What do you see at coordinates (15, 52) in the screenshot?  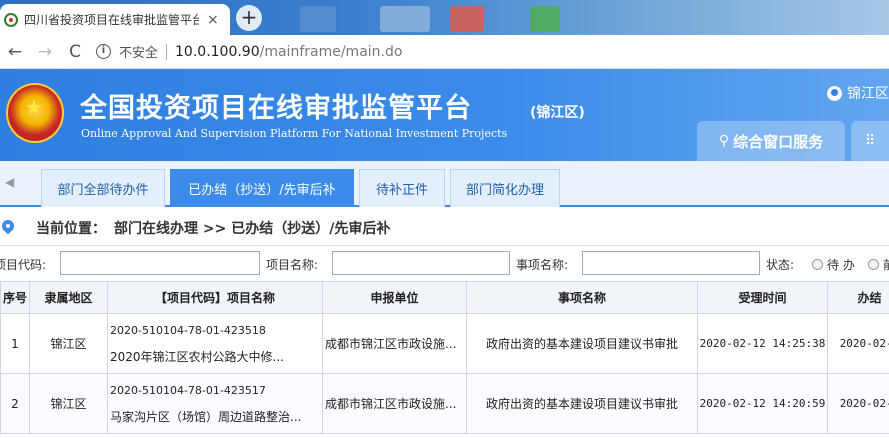 I see `back-button: ←` at bounding box center [15, 52].